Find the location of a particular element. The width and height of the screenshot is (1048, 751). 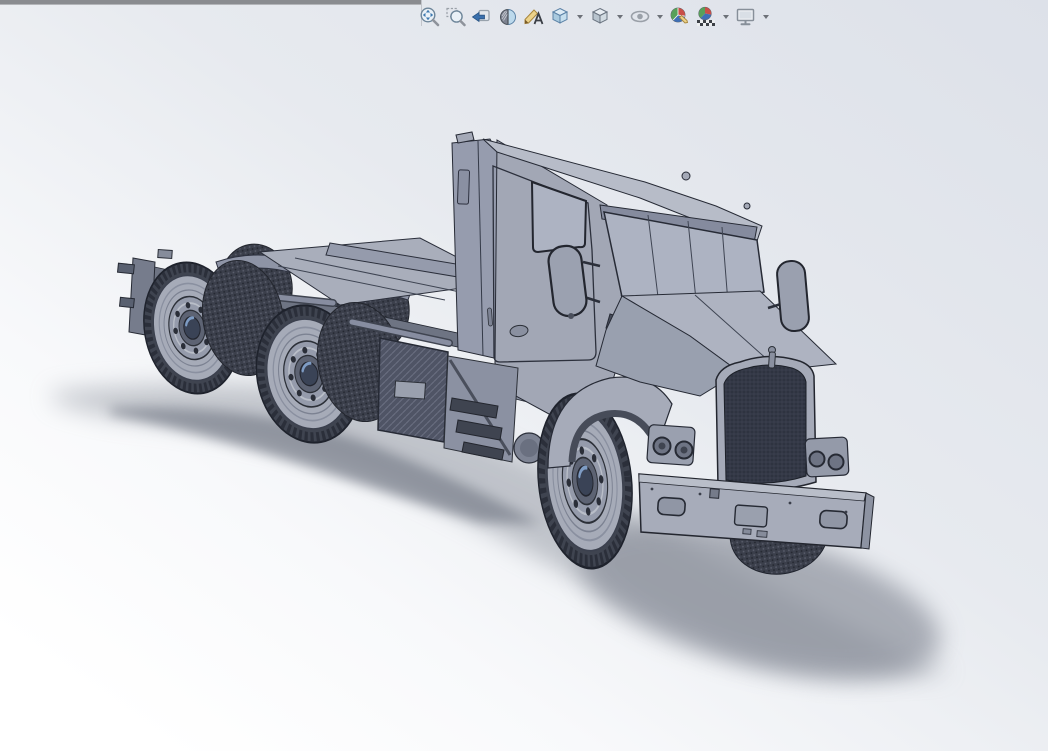

right-headlight is located at coordinates (827, 457).